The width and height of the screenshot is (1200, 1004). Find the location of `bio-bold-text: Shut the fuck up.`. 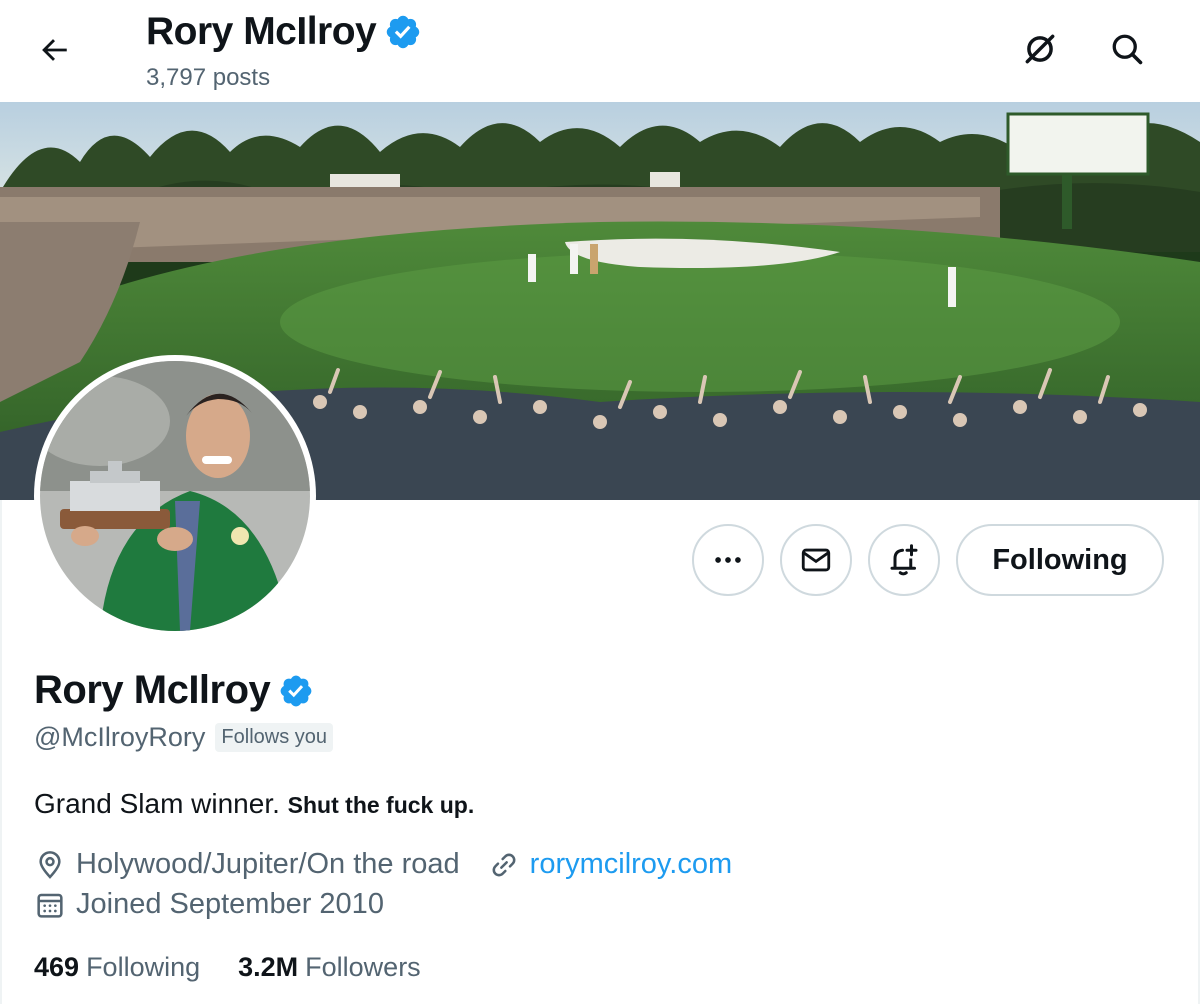

bio-bold-text: Shut the fuck up. is located at coordinates (381, 805).